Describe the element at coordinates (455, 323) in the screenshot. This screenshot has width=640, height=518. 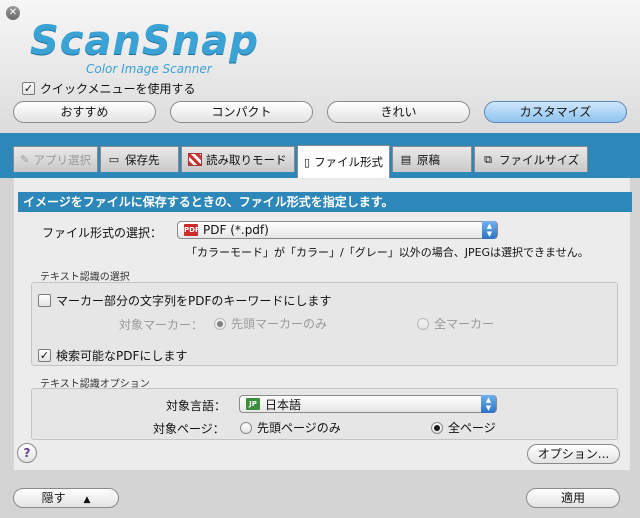
I see `marker-all-radio: 全マーカー` at that location.